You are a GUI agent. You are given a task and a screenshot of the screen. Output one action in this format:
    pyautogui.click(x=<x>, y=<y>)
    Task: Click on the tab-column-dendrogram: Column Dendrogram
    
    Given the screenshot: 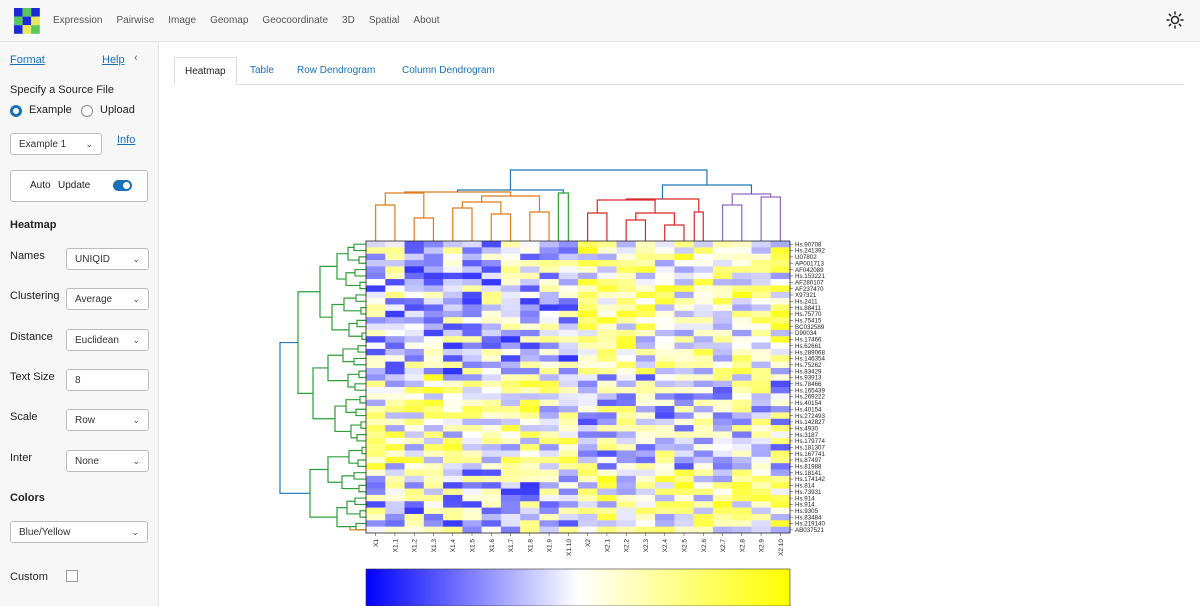 What is the action you would take?
    pyautogui.click(x=448, y=70)
    